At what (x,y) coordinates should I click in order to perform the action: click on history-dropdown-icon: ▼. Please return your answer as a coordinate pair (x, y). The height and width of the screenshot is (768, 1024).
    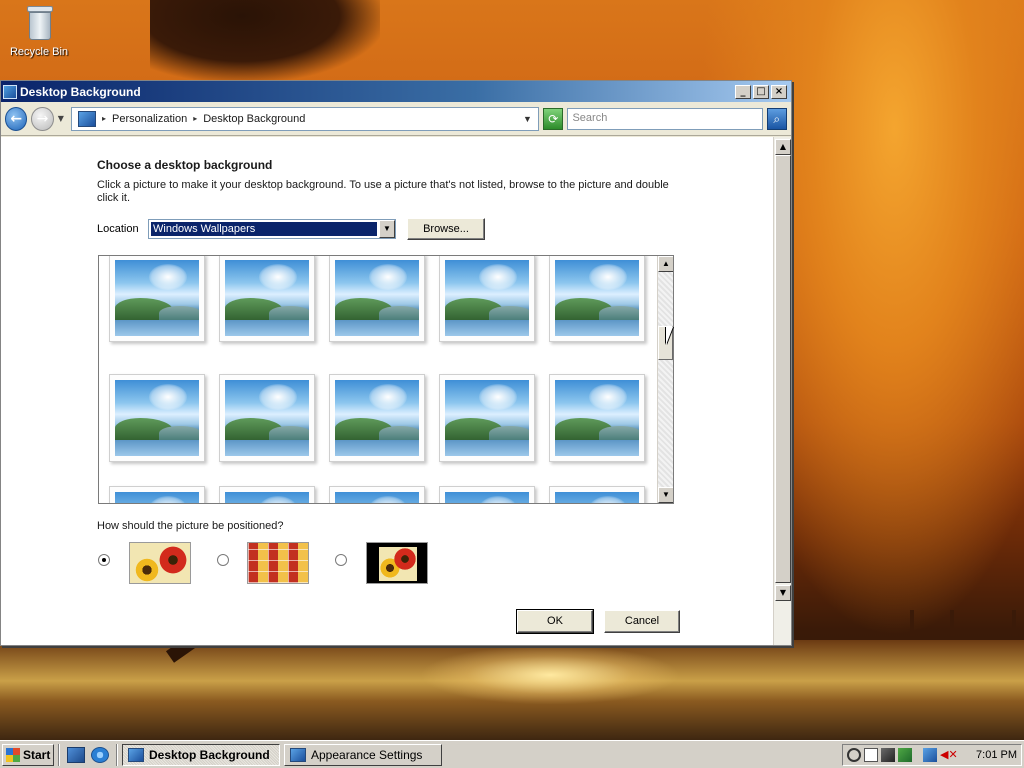
    Looking at the image, I should click on (62, 118).